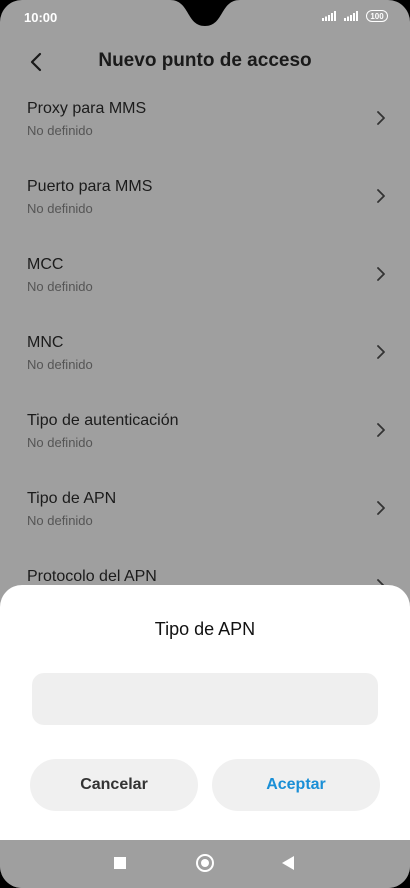 This screenshot has height=888, width=410. What do you see at coordinates (288, 863) in the screenshot?
I see `back-triangle-icon` at bounding box center [288, 863].